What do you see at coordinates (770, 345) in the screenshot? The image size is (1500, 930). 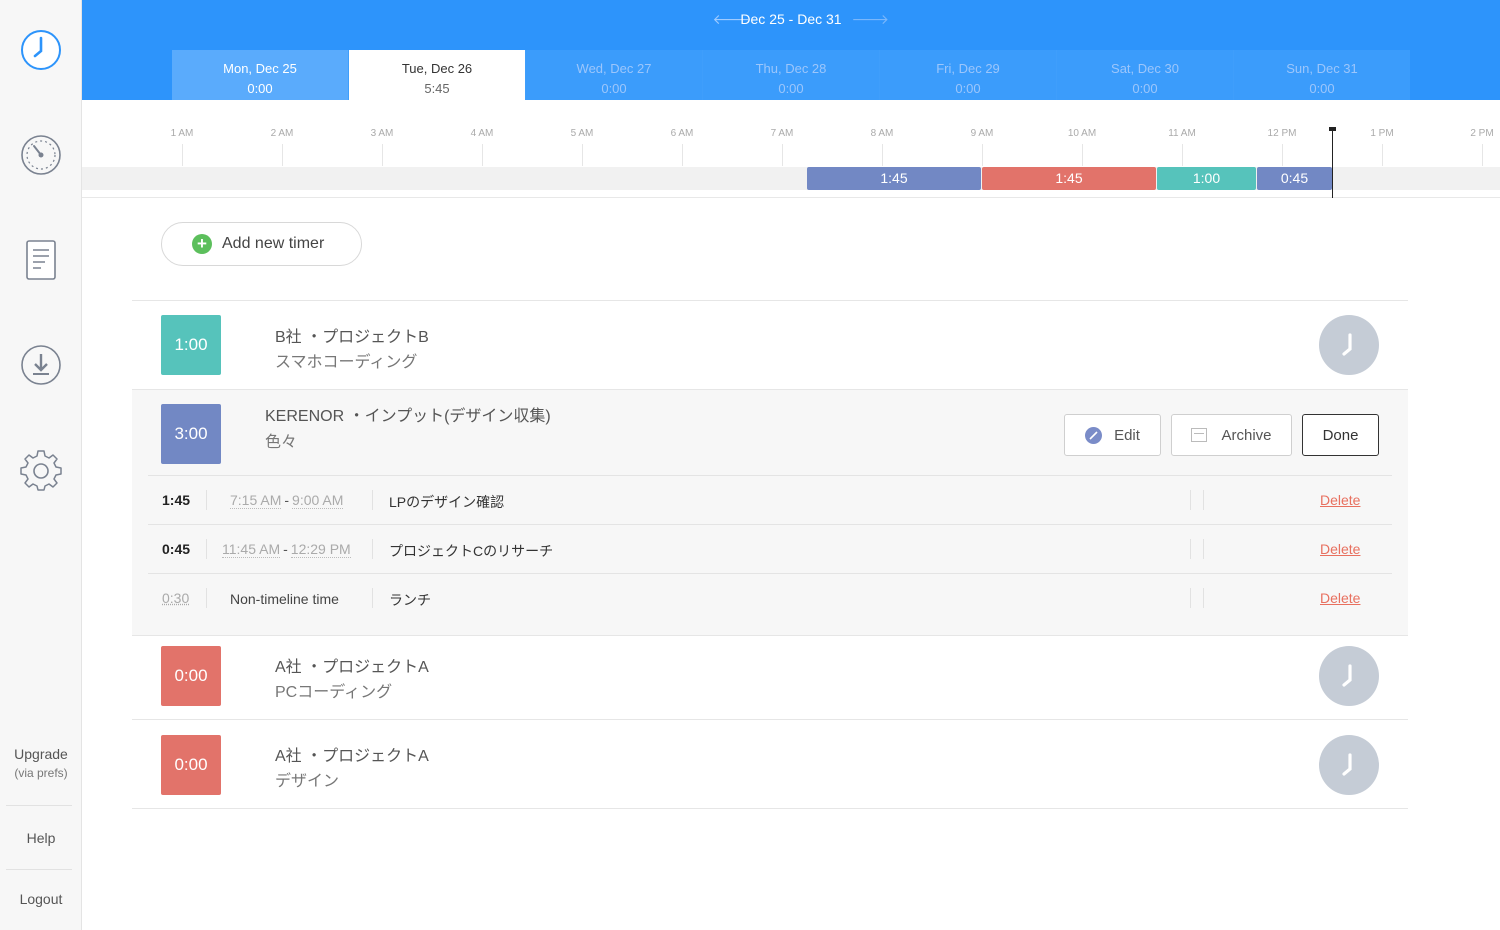 I see `timer-row: 1:00 B社 ・プロジェクトB スマホコーディング` at bounding box center [770, 345].